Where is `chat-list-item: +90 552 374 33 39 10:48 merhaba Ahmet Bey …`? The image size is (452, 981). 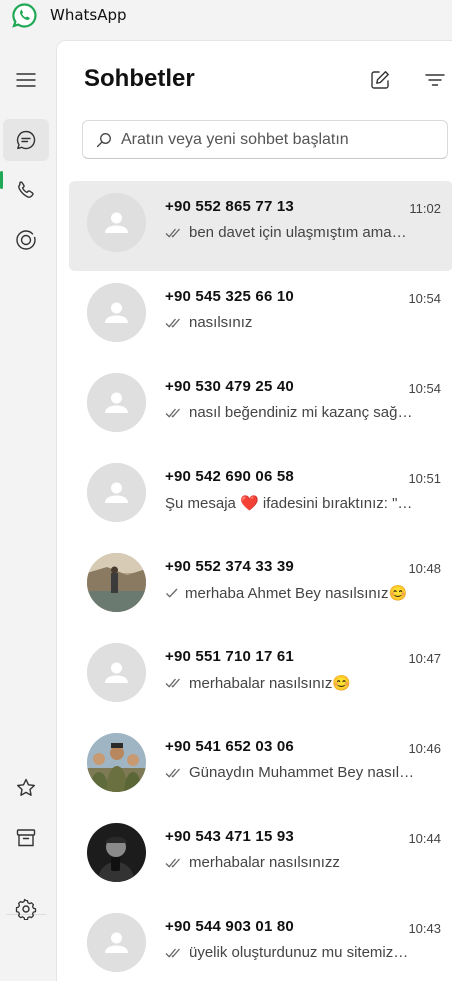
chat-list-item: +90 552 374 33 39 10:48 merhaba Ahmet Bey … is located at coordinates (260, 586).